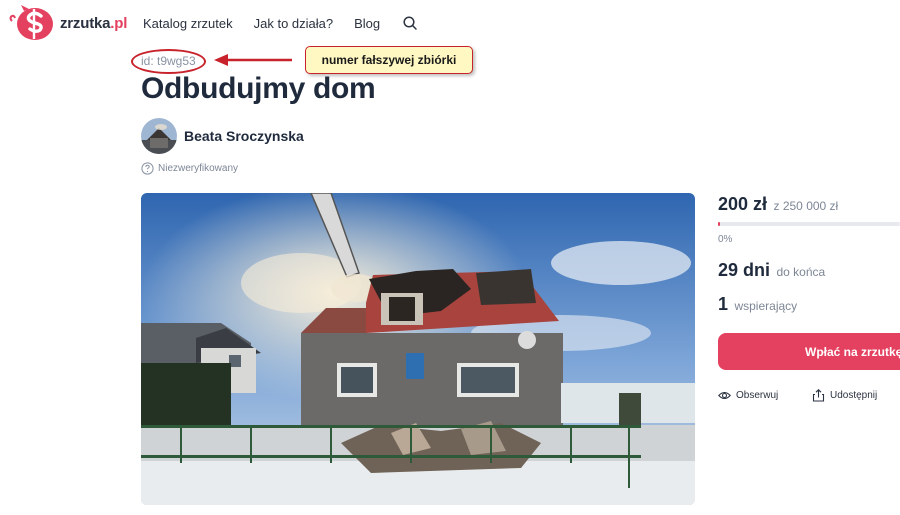 The image size is (900, 515). Describe the element at coordinates (188, 23) in the screenshot. I see `nav-catalog-link: Katalog zrzutek` at that location.